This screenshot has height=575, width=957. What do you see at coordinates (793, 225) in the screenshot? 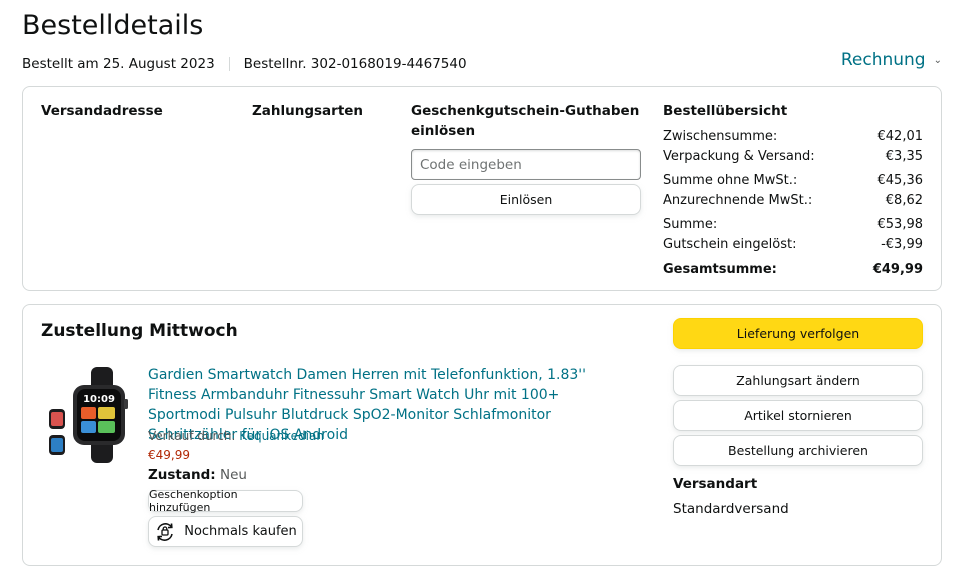
I see `summary-row: Summe: €53,98` at bounding box center [793, 225].